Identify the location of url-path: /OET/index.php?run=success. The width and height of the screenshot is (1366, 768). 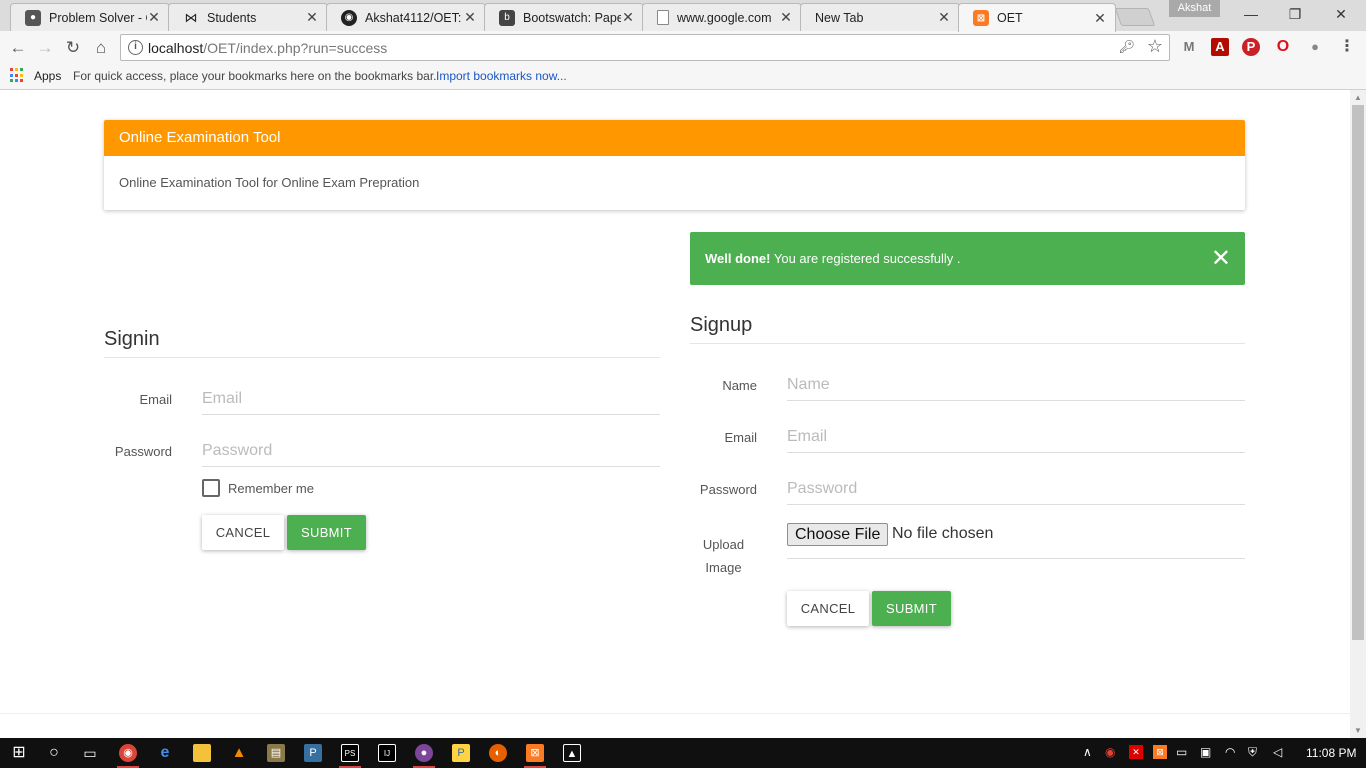
(295, 48).